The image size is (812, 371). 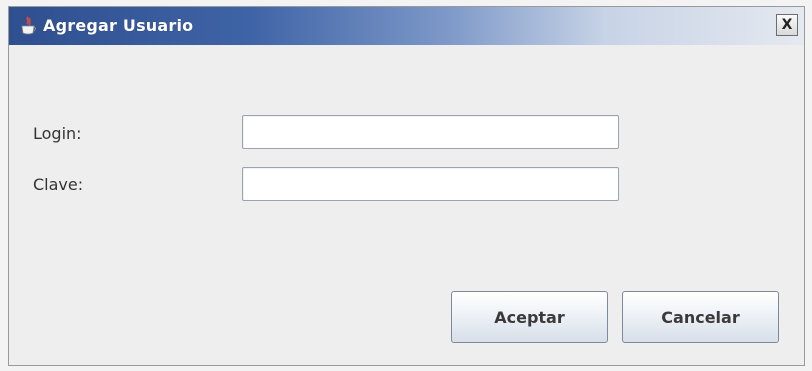 I want to click on password-label: Clave:, so click(x=58, y=184).